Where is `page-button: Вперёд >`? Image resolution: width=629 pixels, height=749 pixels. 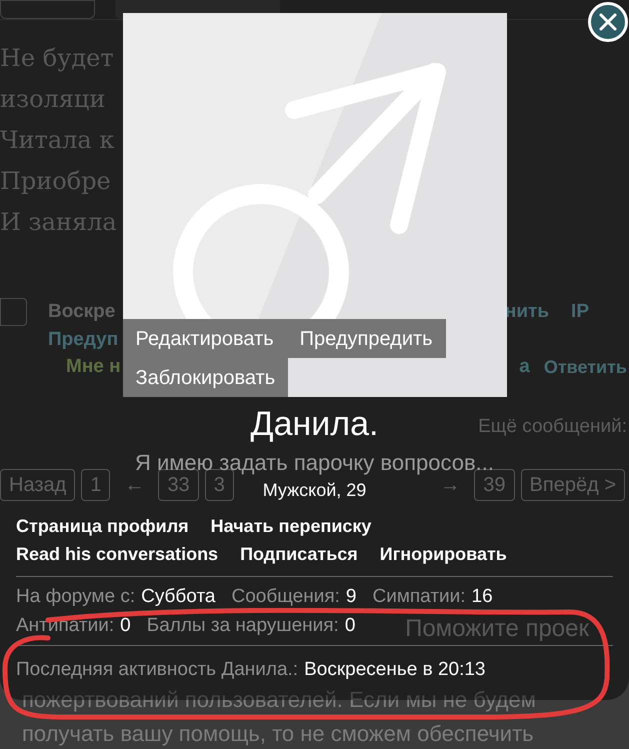
page-button: Вперёд > is located at coordinates (572, 485).